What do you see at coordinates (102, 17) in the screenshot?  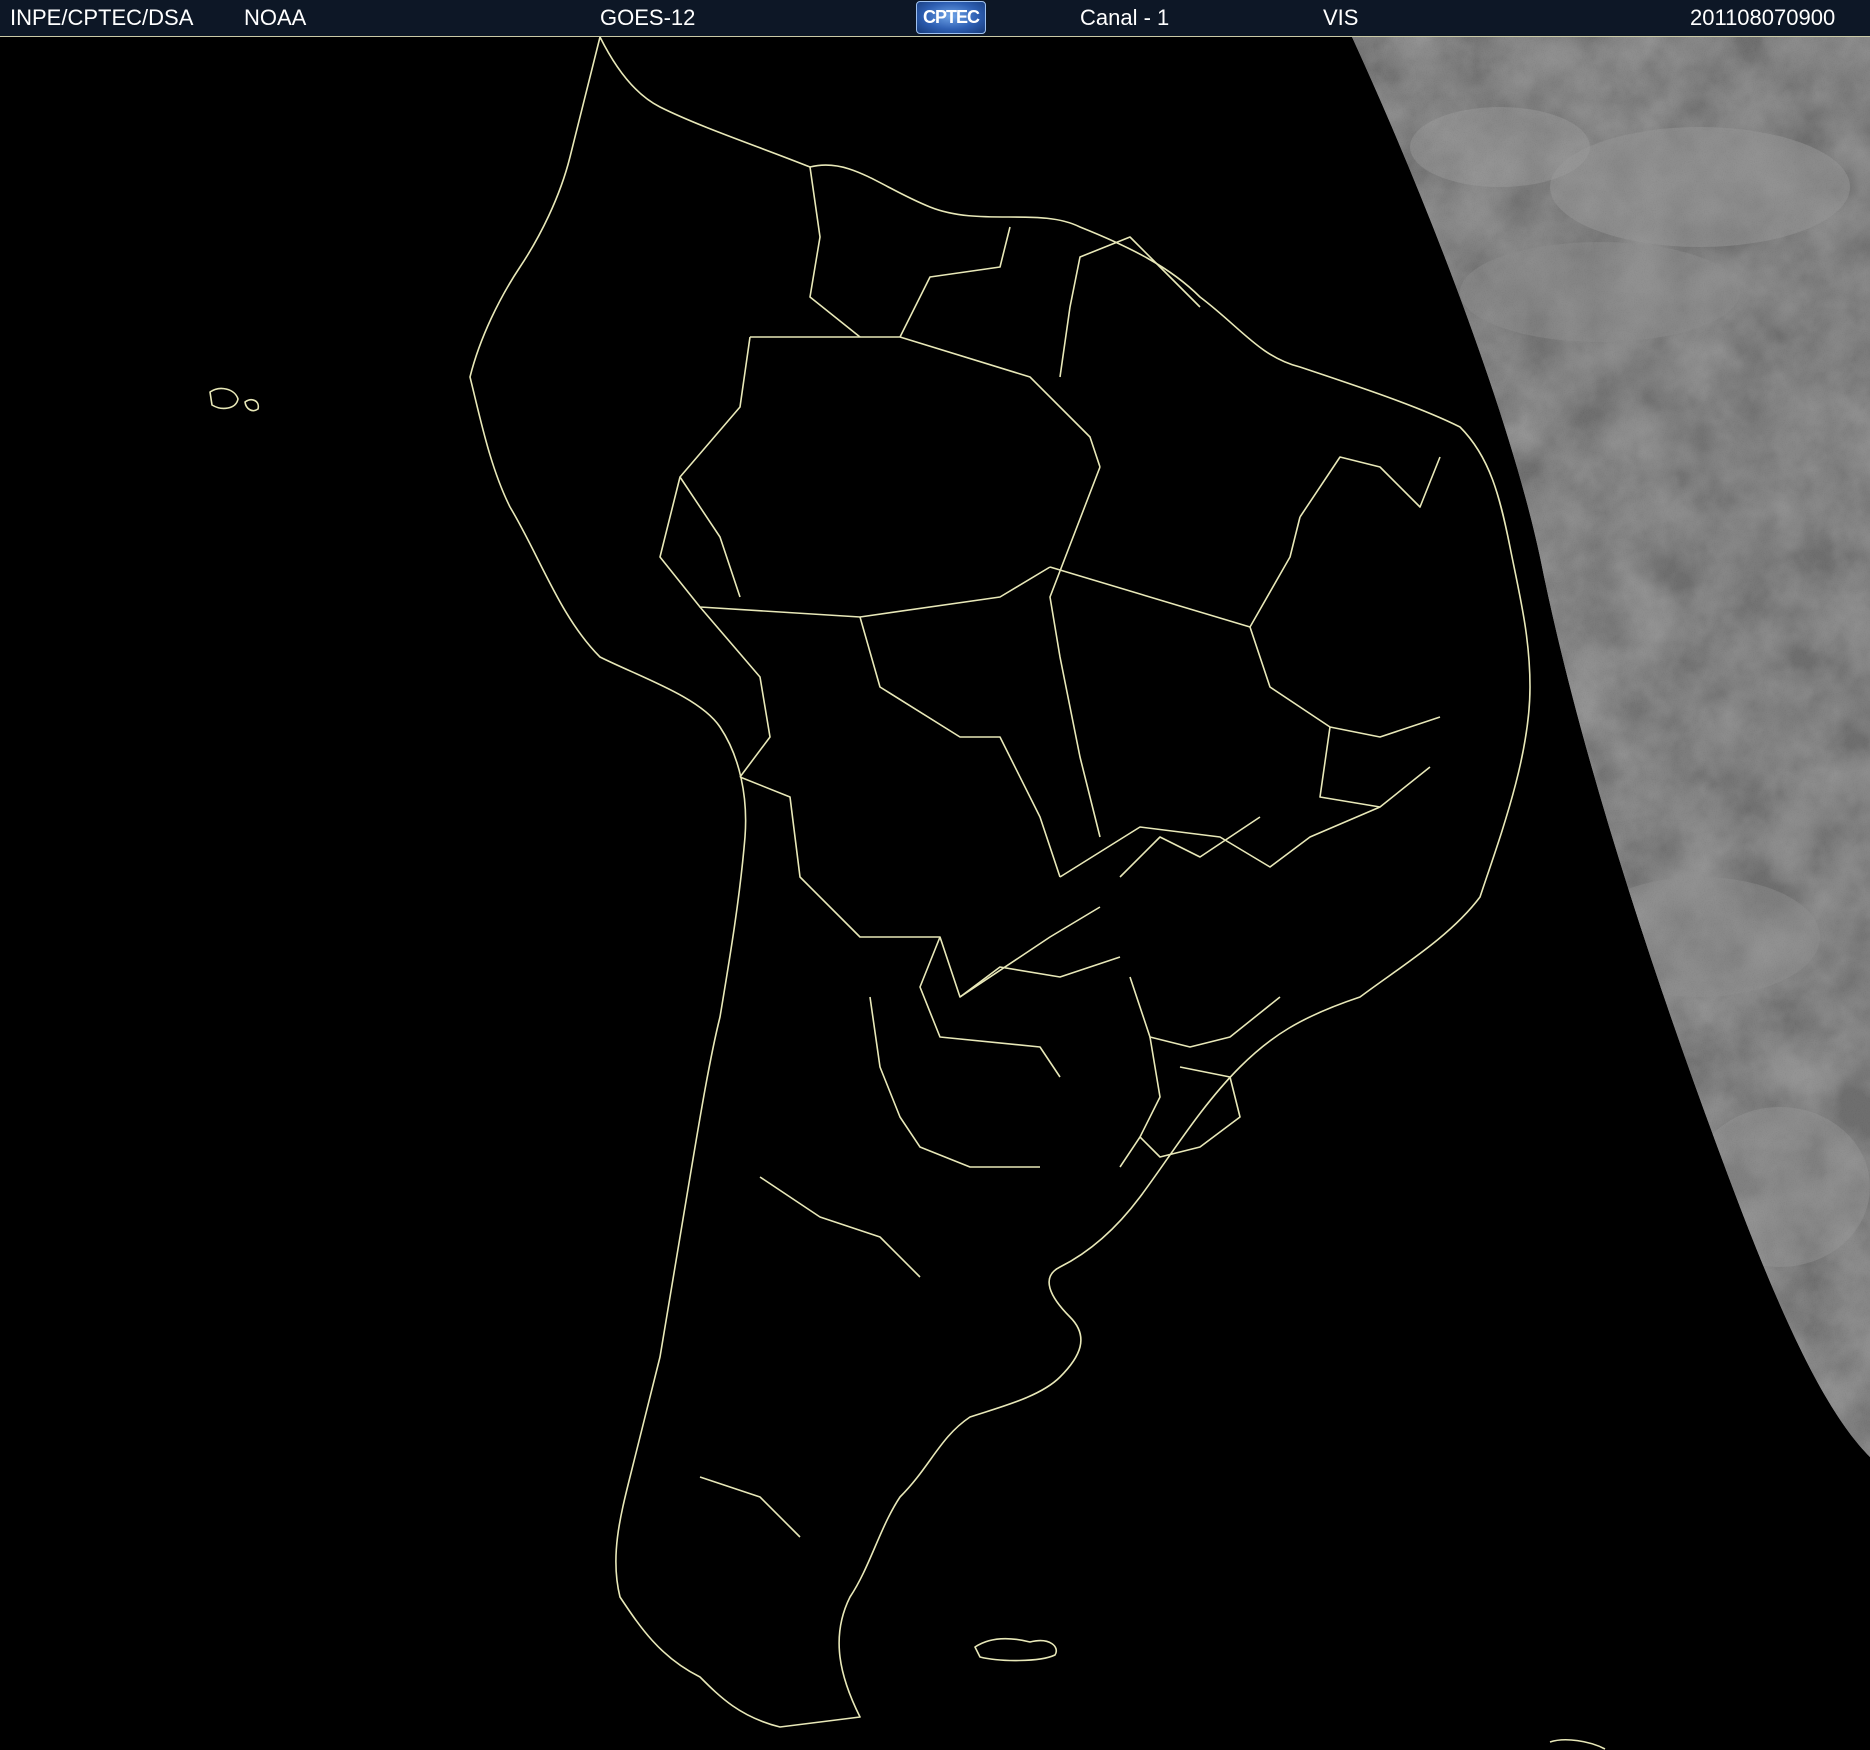 I see `agency-label: INPE/CPTEC/DSA` at bounding box center [102, 17].